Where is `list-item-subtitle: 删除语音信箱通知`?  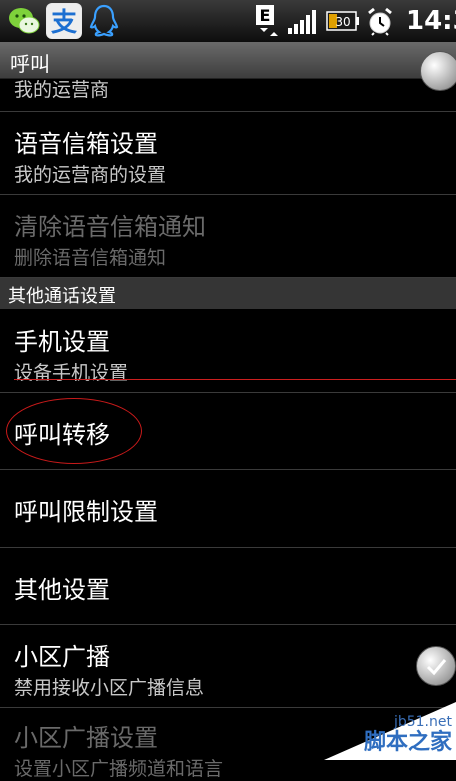
list-item-subtitle: 删除语音信箱通知 is located at coordinates (90, 258).